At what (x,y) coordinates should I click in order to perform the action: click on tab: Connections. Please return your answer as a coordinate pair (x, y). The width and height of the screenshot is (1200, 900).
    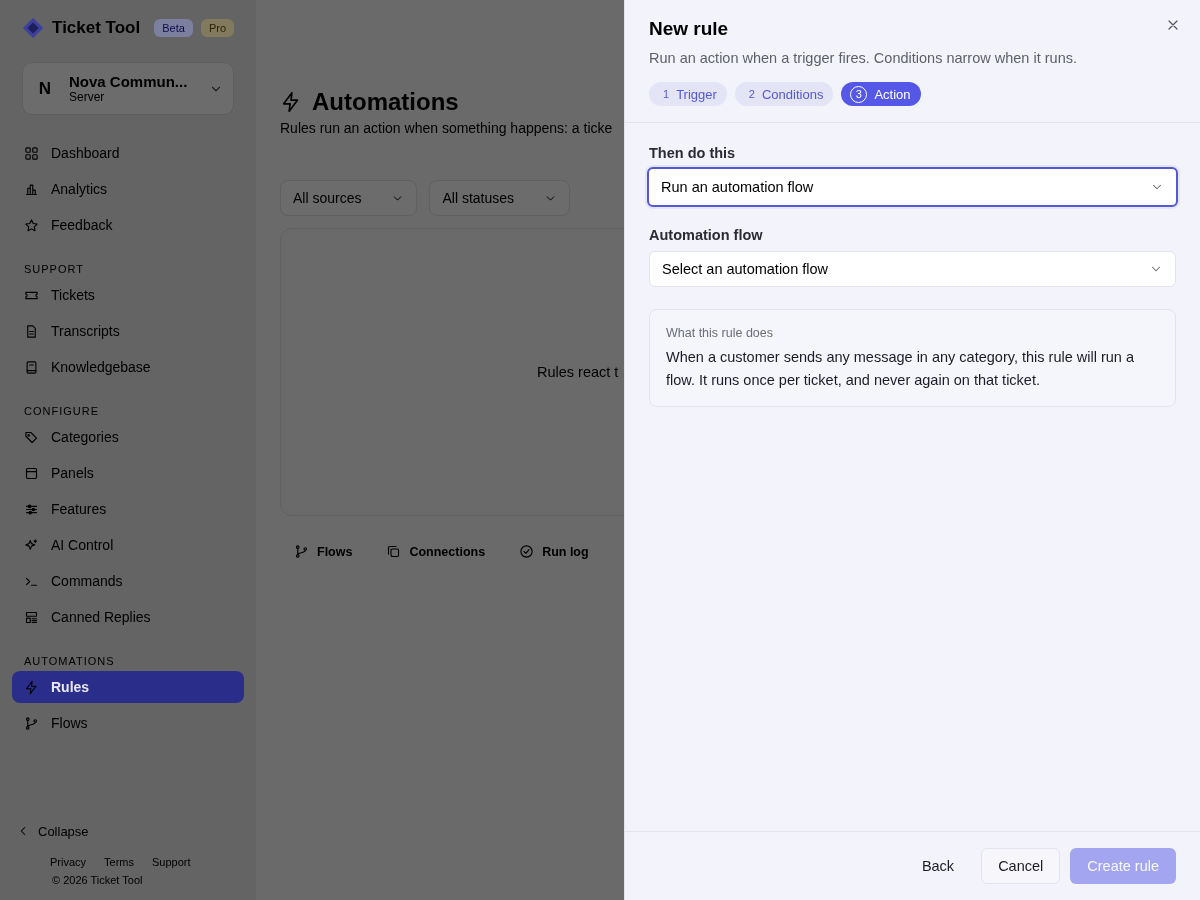
    Looking at the image, I should click on (436, 551).